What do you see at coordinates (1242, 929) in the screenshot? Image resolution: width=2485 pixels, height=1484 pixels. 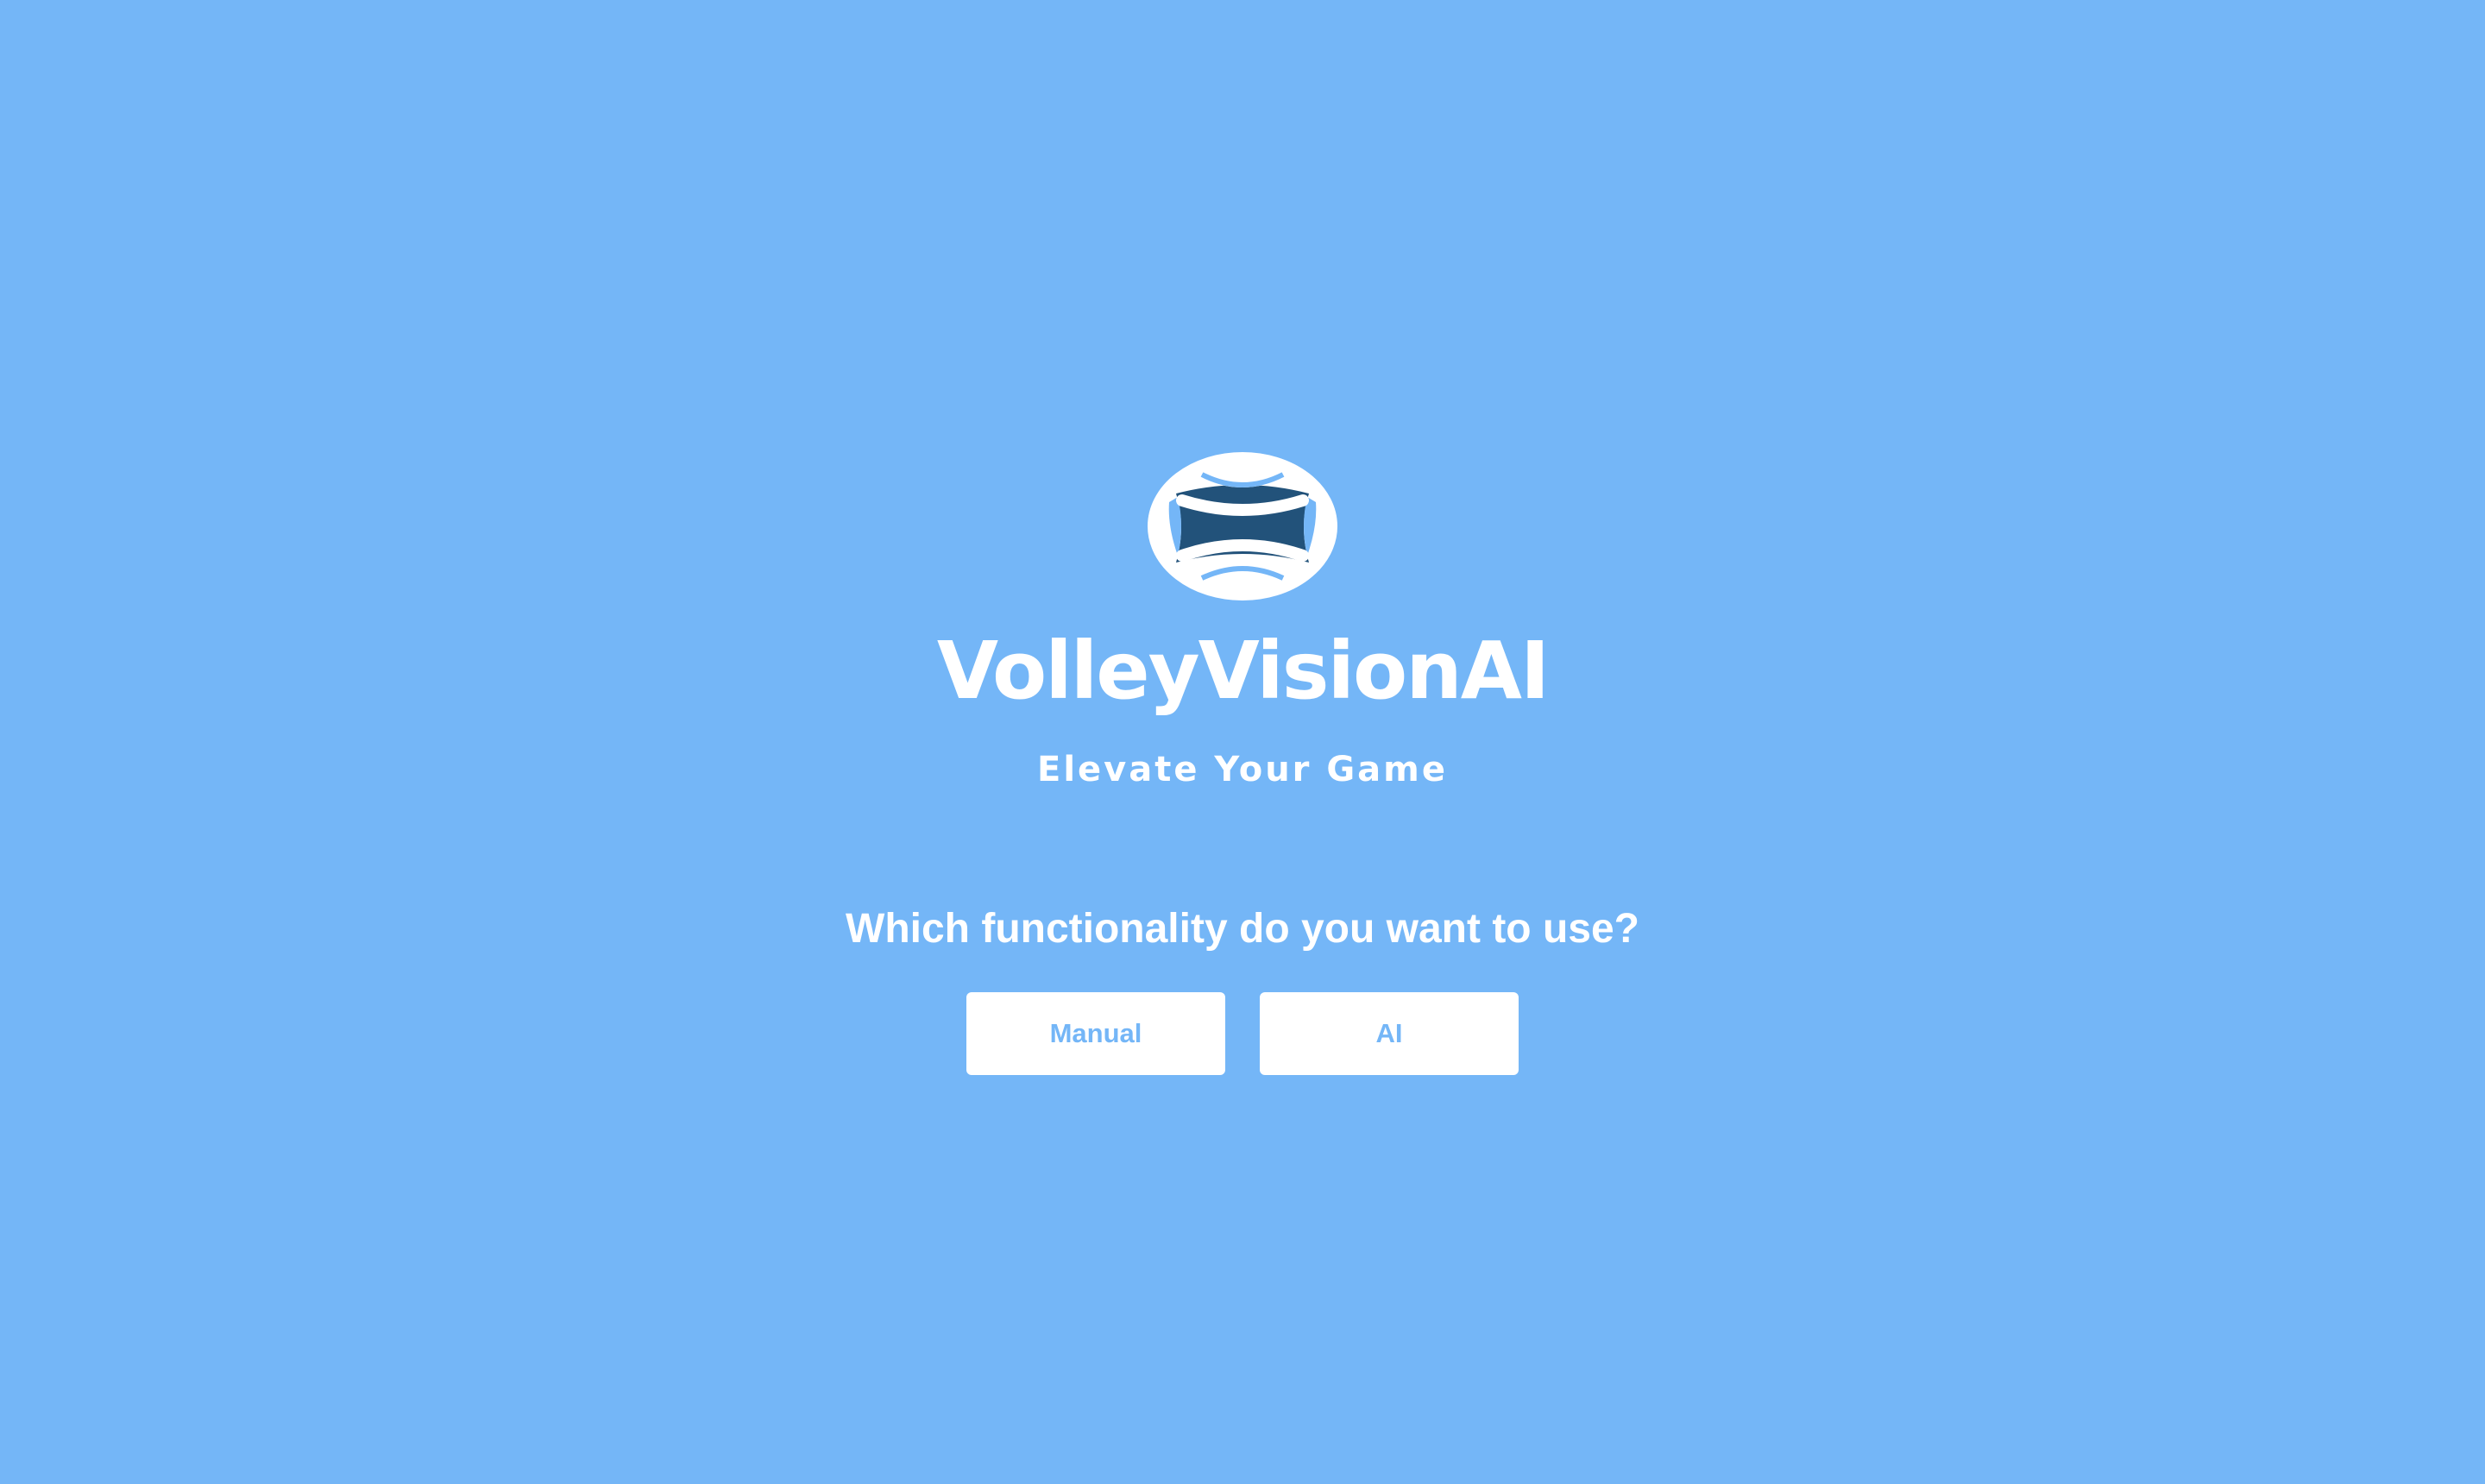 I see `functionality-question: Which functionality do you want to use?` at bounding box center [1242, 929].